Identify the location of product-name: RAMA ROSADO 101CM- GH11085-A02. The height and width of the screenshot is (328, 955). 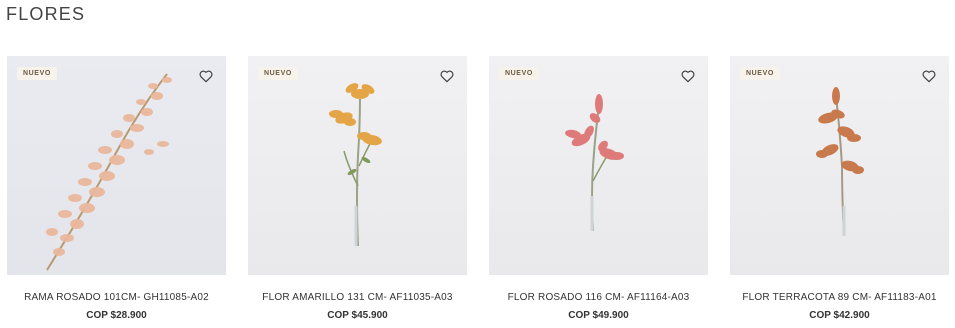
(116, 297).